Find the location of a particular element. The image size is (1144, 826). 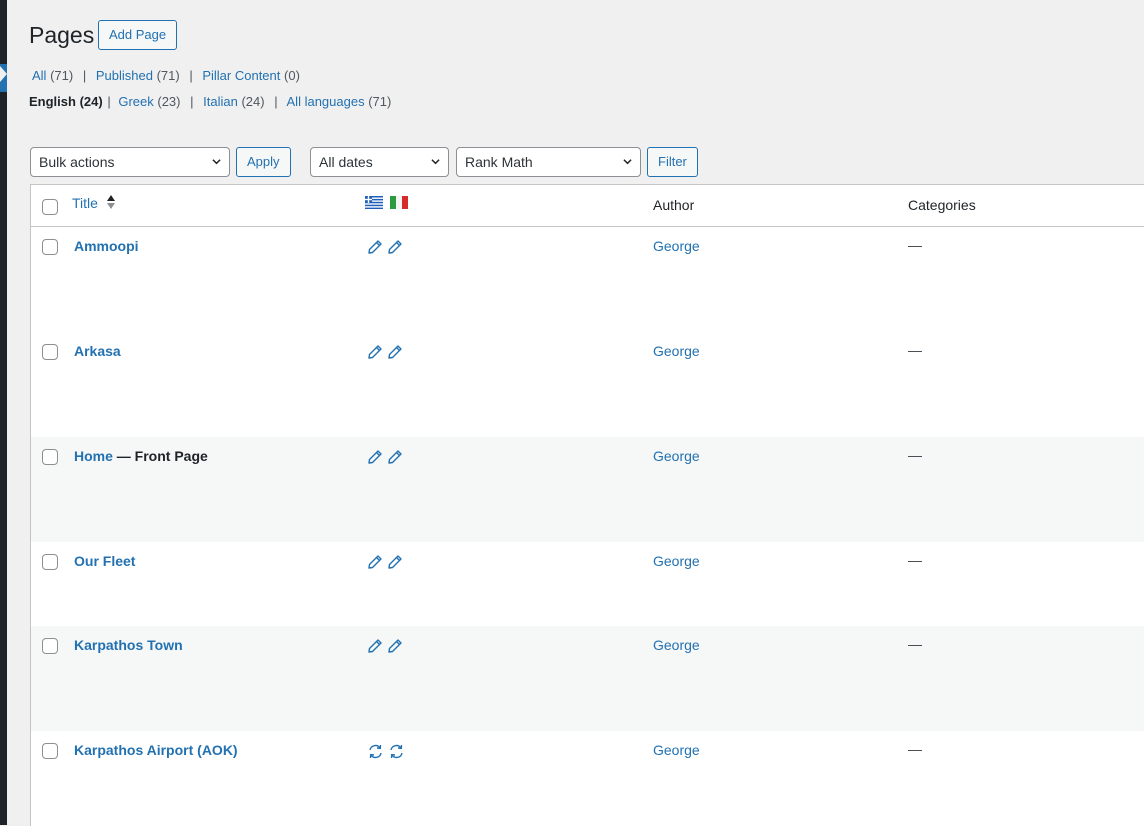

date-filter-select: All dates is located at coordinates (379, 162).